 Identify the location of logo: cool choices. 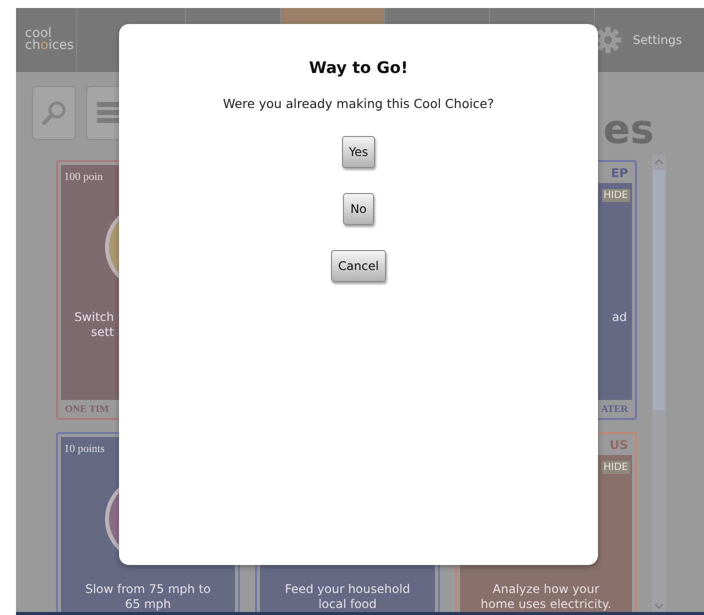
(46, 40).